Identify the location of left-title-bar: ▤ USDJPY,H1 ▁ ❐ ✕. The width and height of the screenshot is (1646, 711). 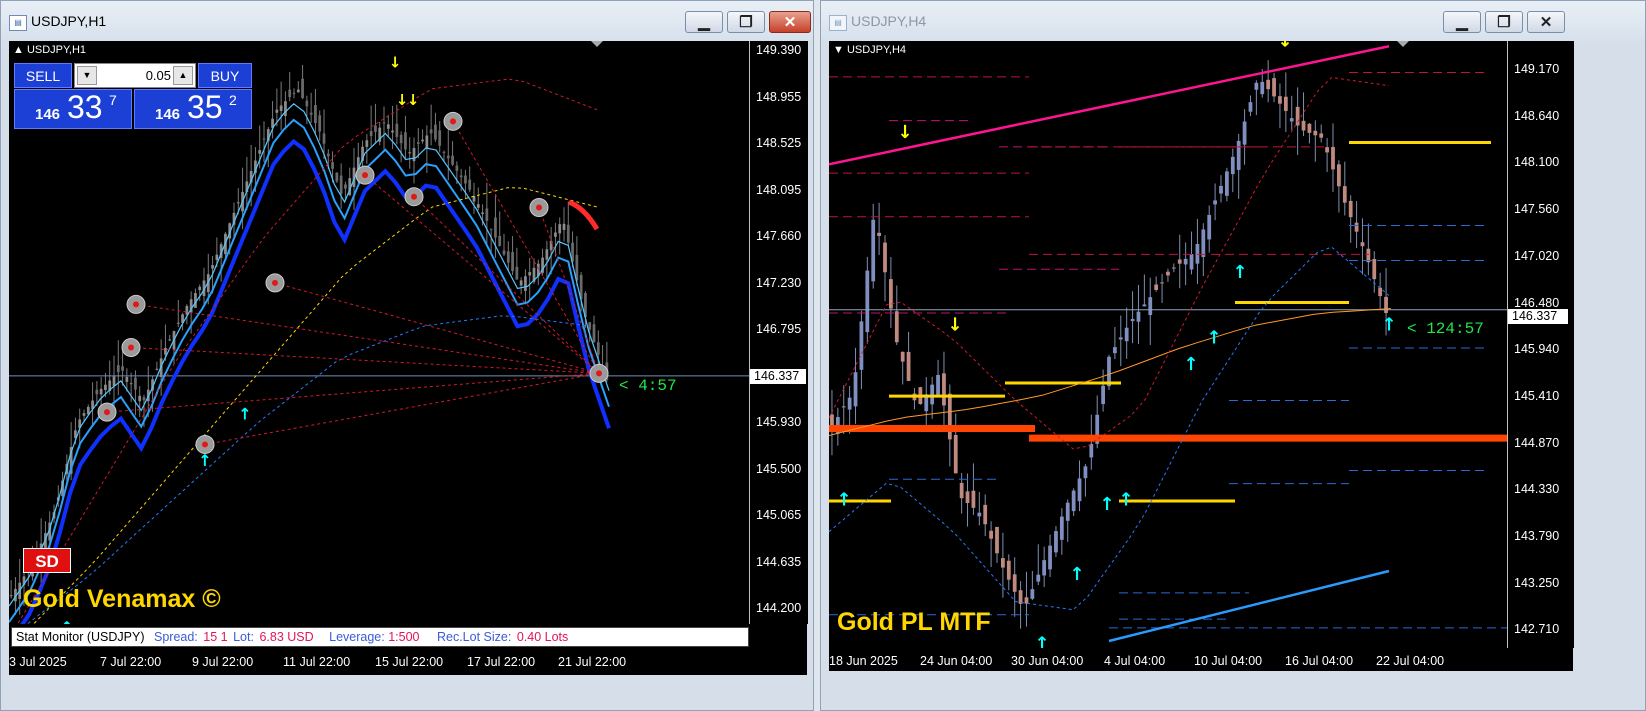
(407, 21).